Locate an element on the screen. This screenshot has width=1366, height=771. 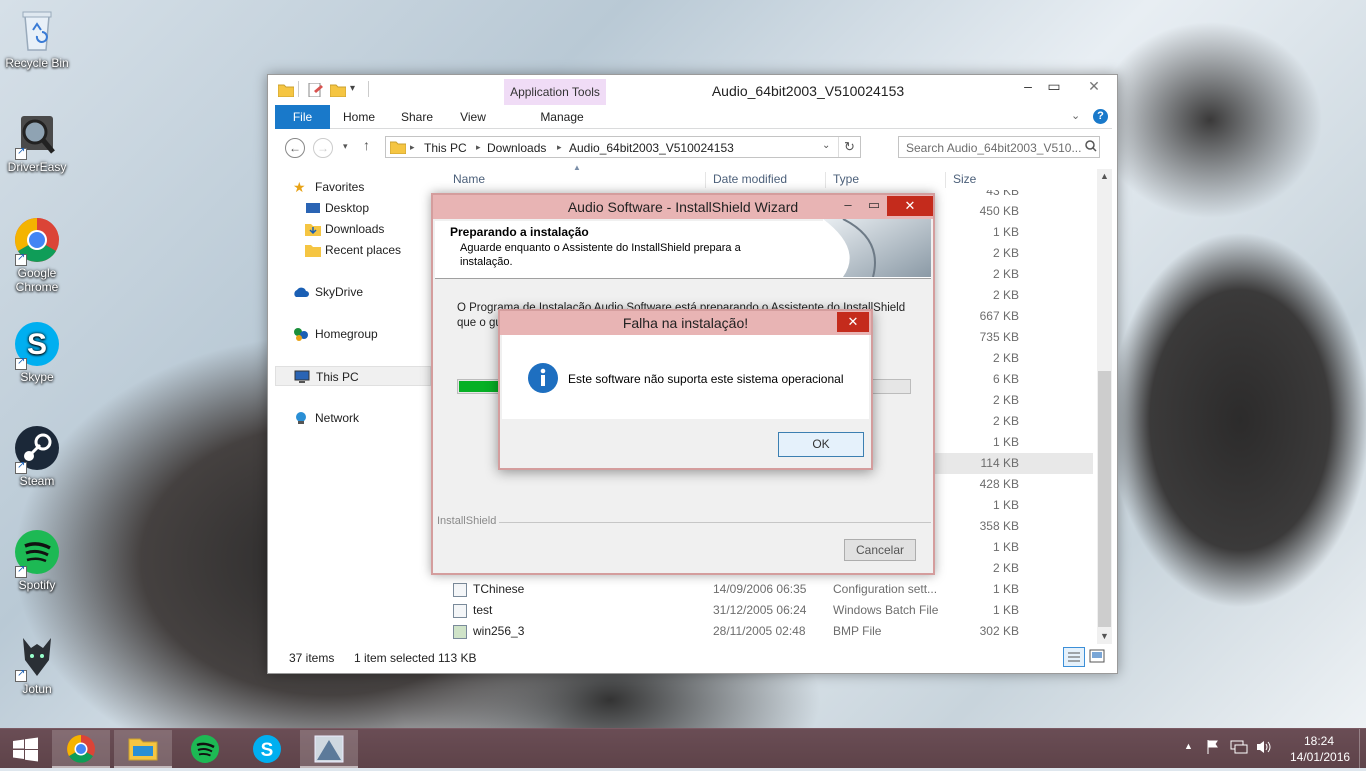
tab-share: Share is located at coordinates (417, 117).